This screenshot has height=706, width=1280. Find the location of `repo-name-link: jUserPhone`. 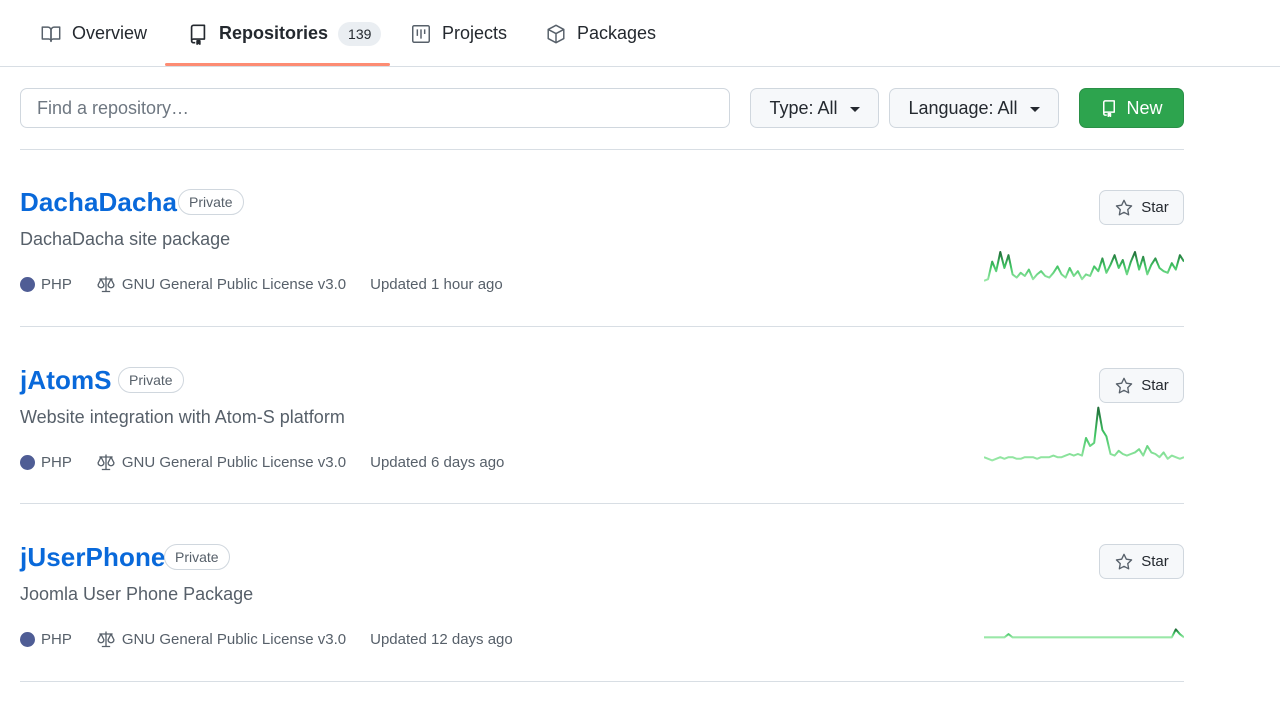

repo-name-link: jUserPhone is located at coordinates (93, 557).